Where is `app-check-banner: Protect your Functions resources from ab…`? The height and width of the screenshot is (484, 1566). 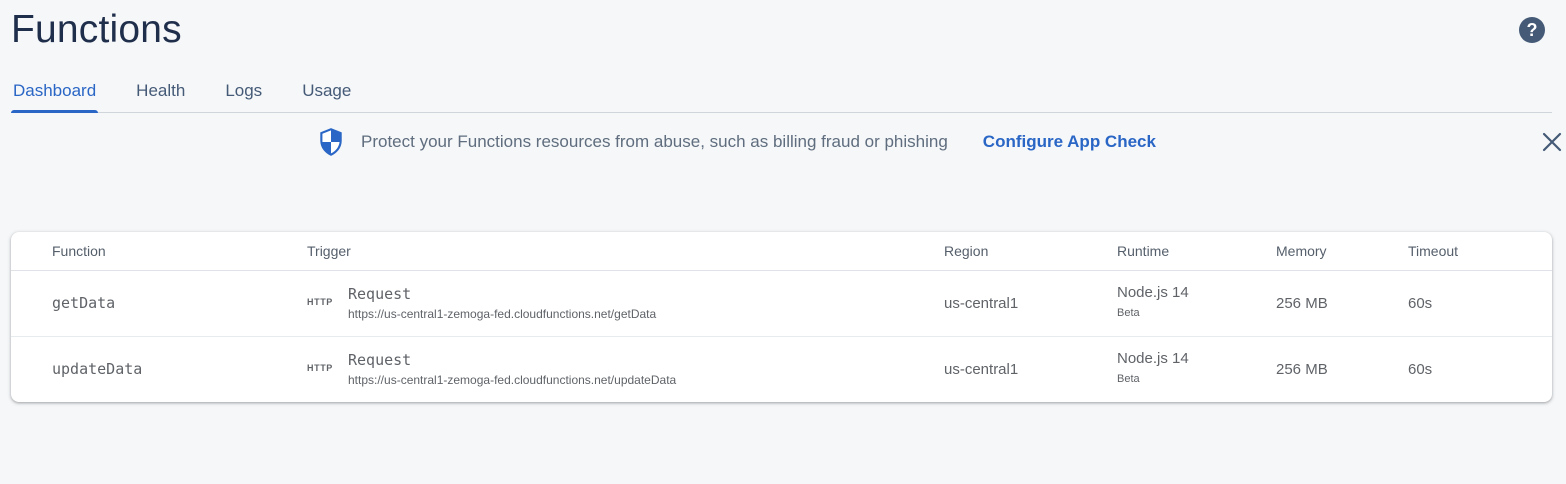
app-check-banner: Protect your Functions resources from ab… is located at coordinates (737, 142).